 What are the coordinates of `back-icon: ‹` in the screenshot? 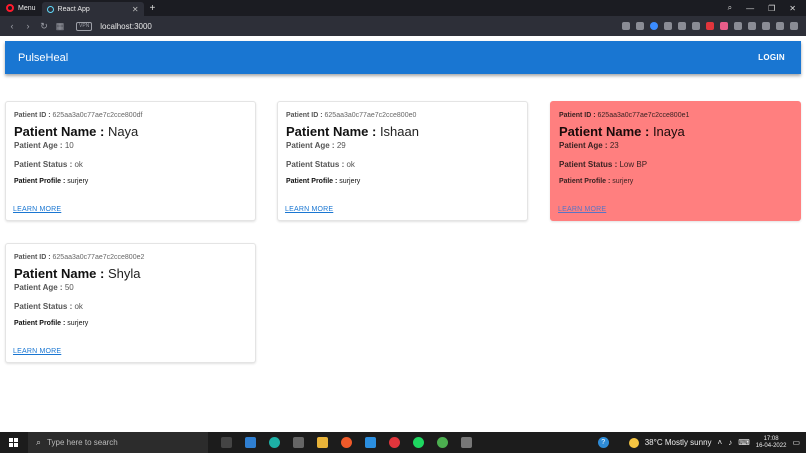 It's located at (12, 26).